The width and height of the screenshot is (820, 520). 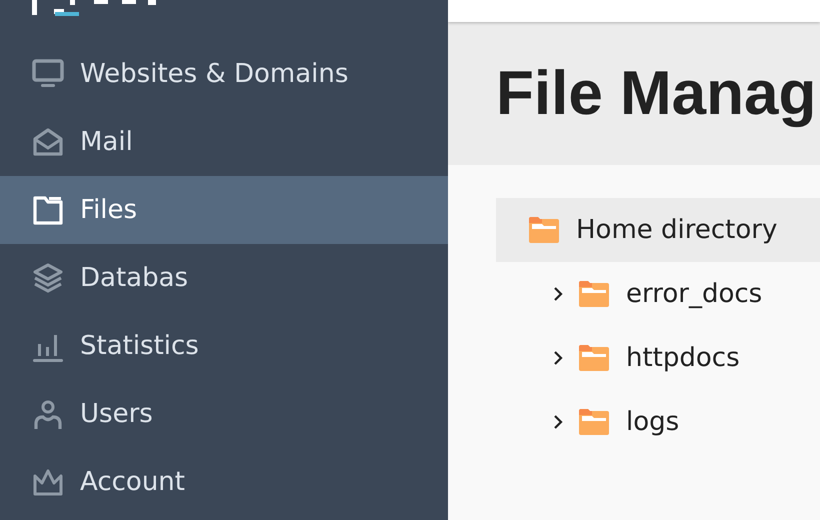 What do you see at coordinates (224, 142) in the screenshot?
I see `sidebar-item: Mail` at bounding box center [224, 142].